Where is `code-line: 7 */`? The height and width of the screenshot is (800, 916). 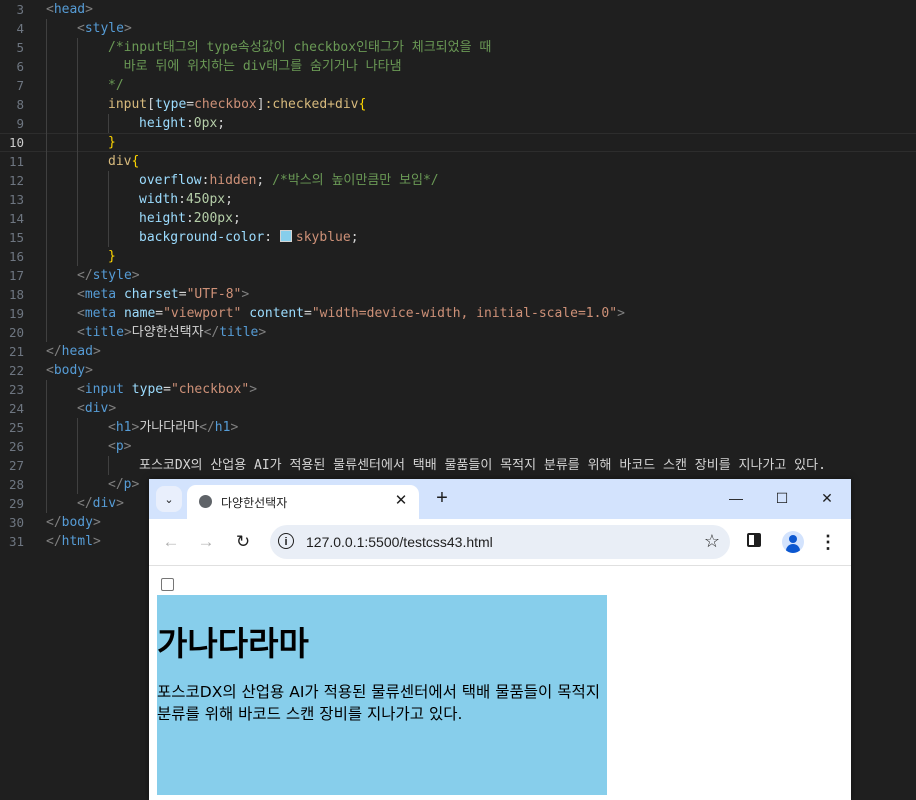
code-line: 7 */ is located at coordinates (458, 85).